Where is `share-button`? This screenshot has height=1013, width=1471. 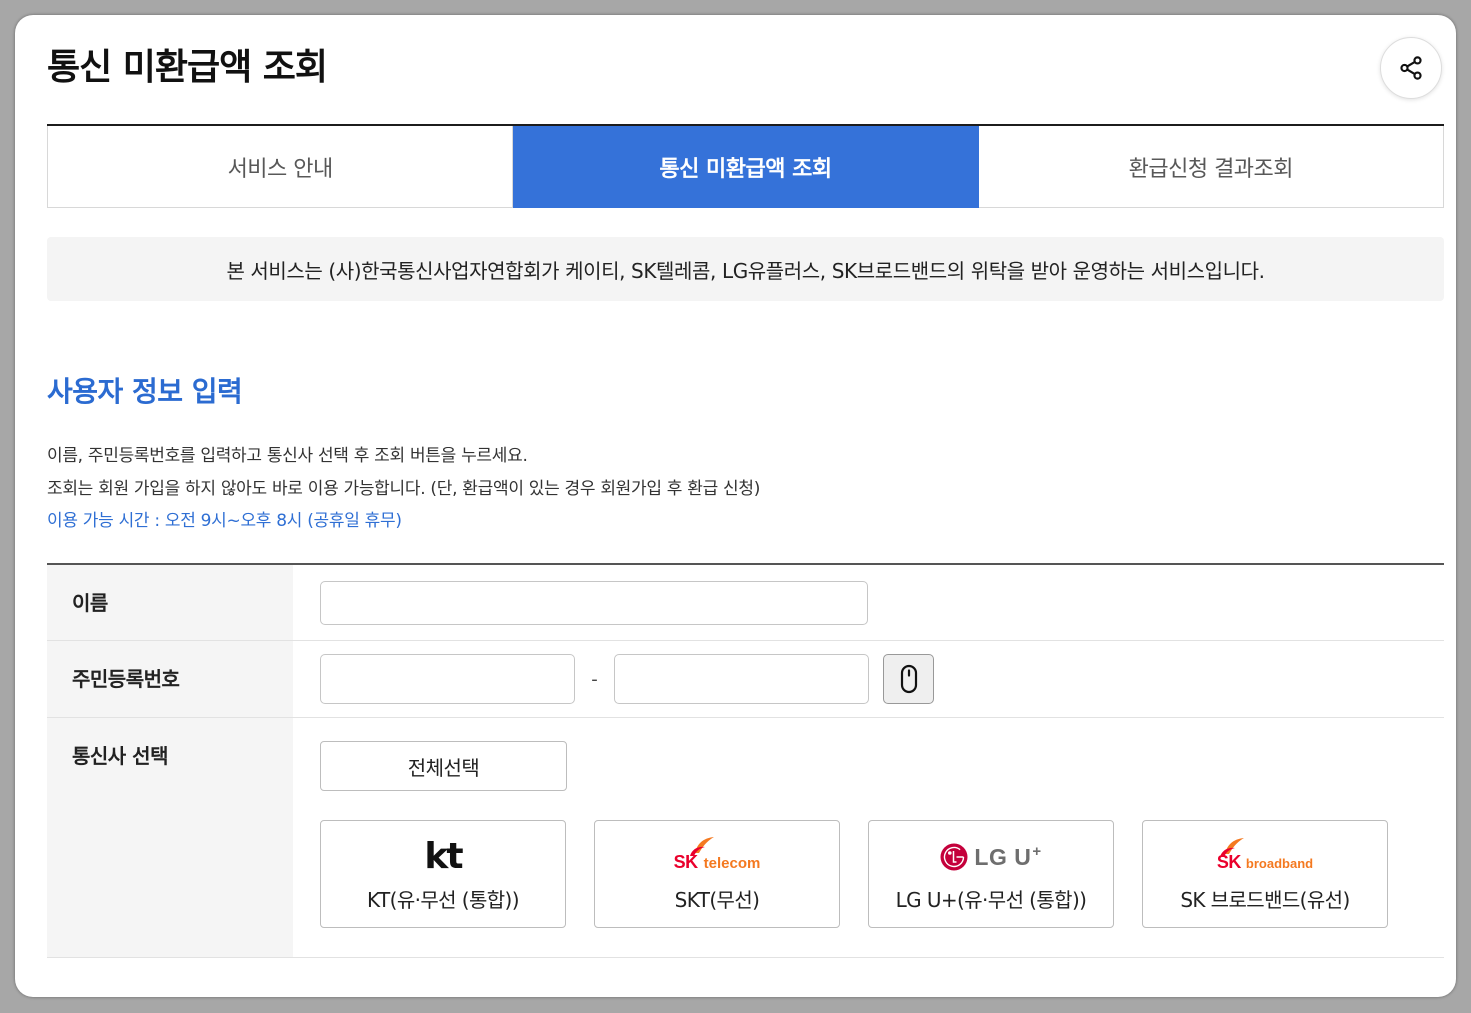 share-button is located at coordinates (1411, 68).